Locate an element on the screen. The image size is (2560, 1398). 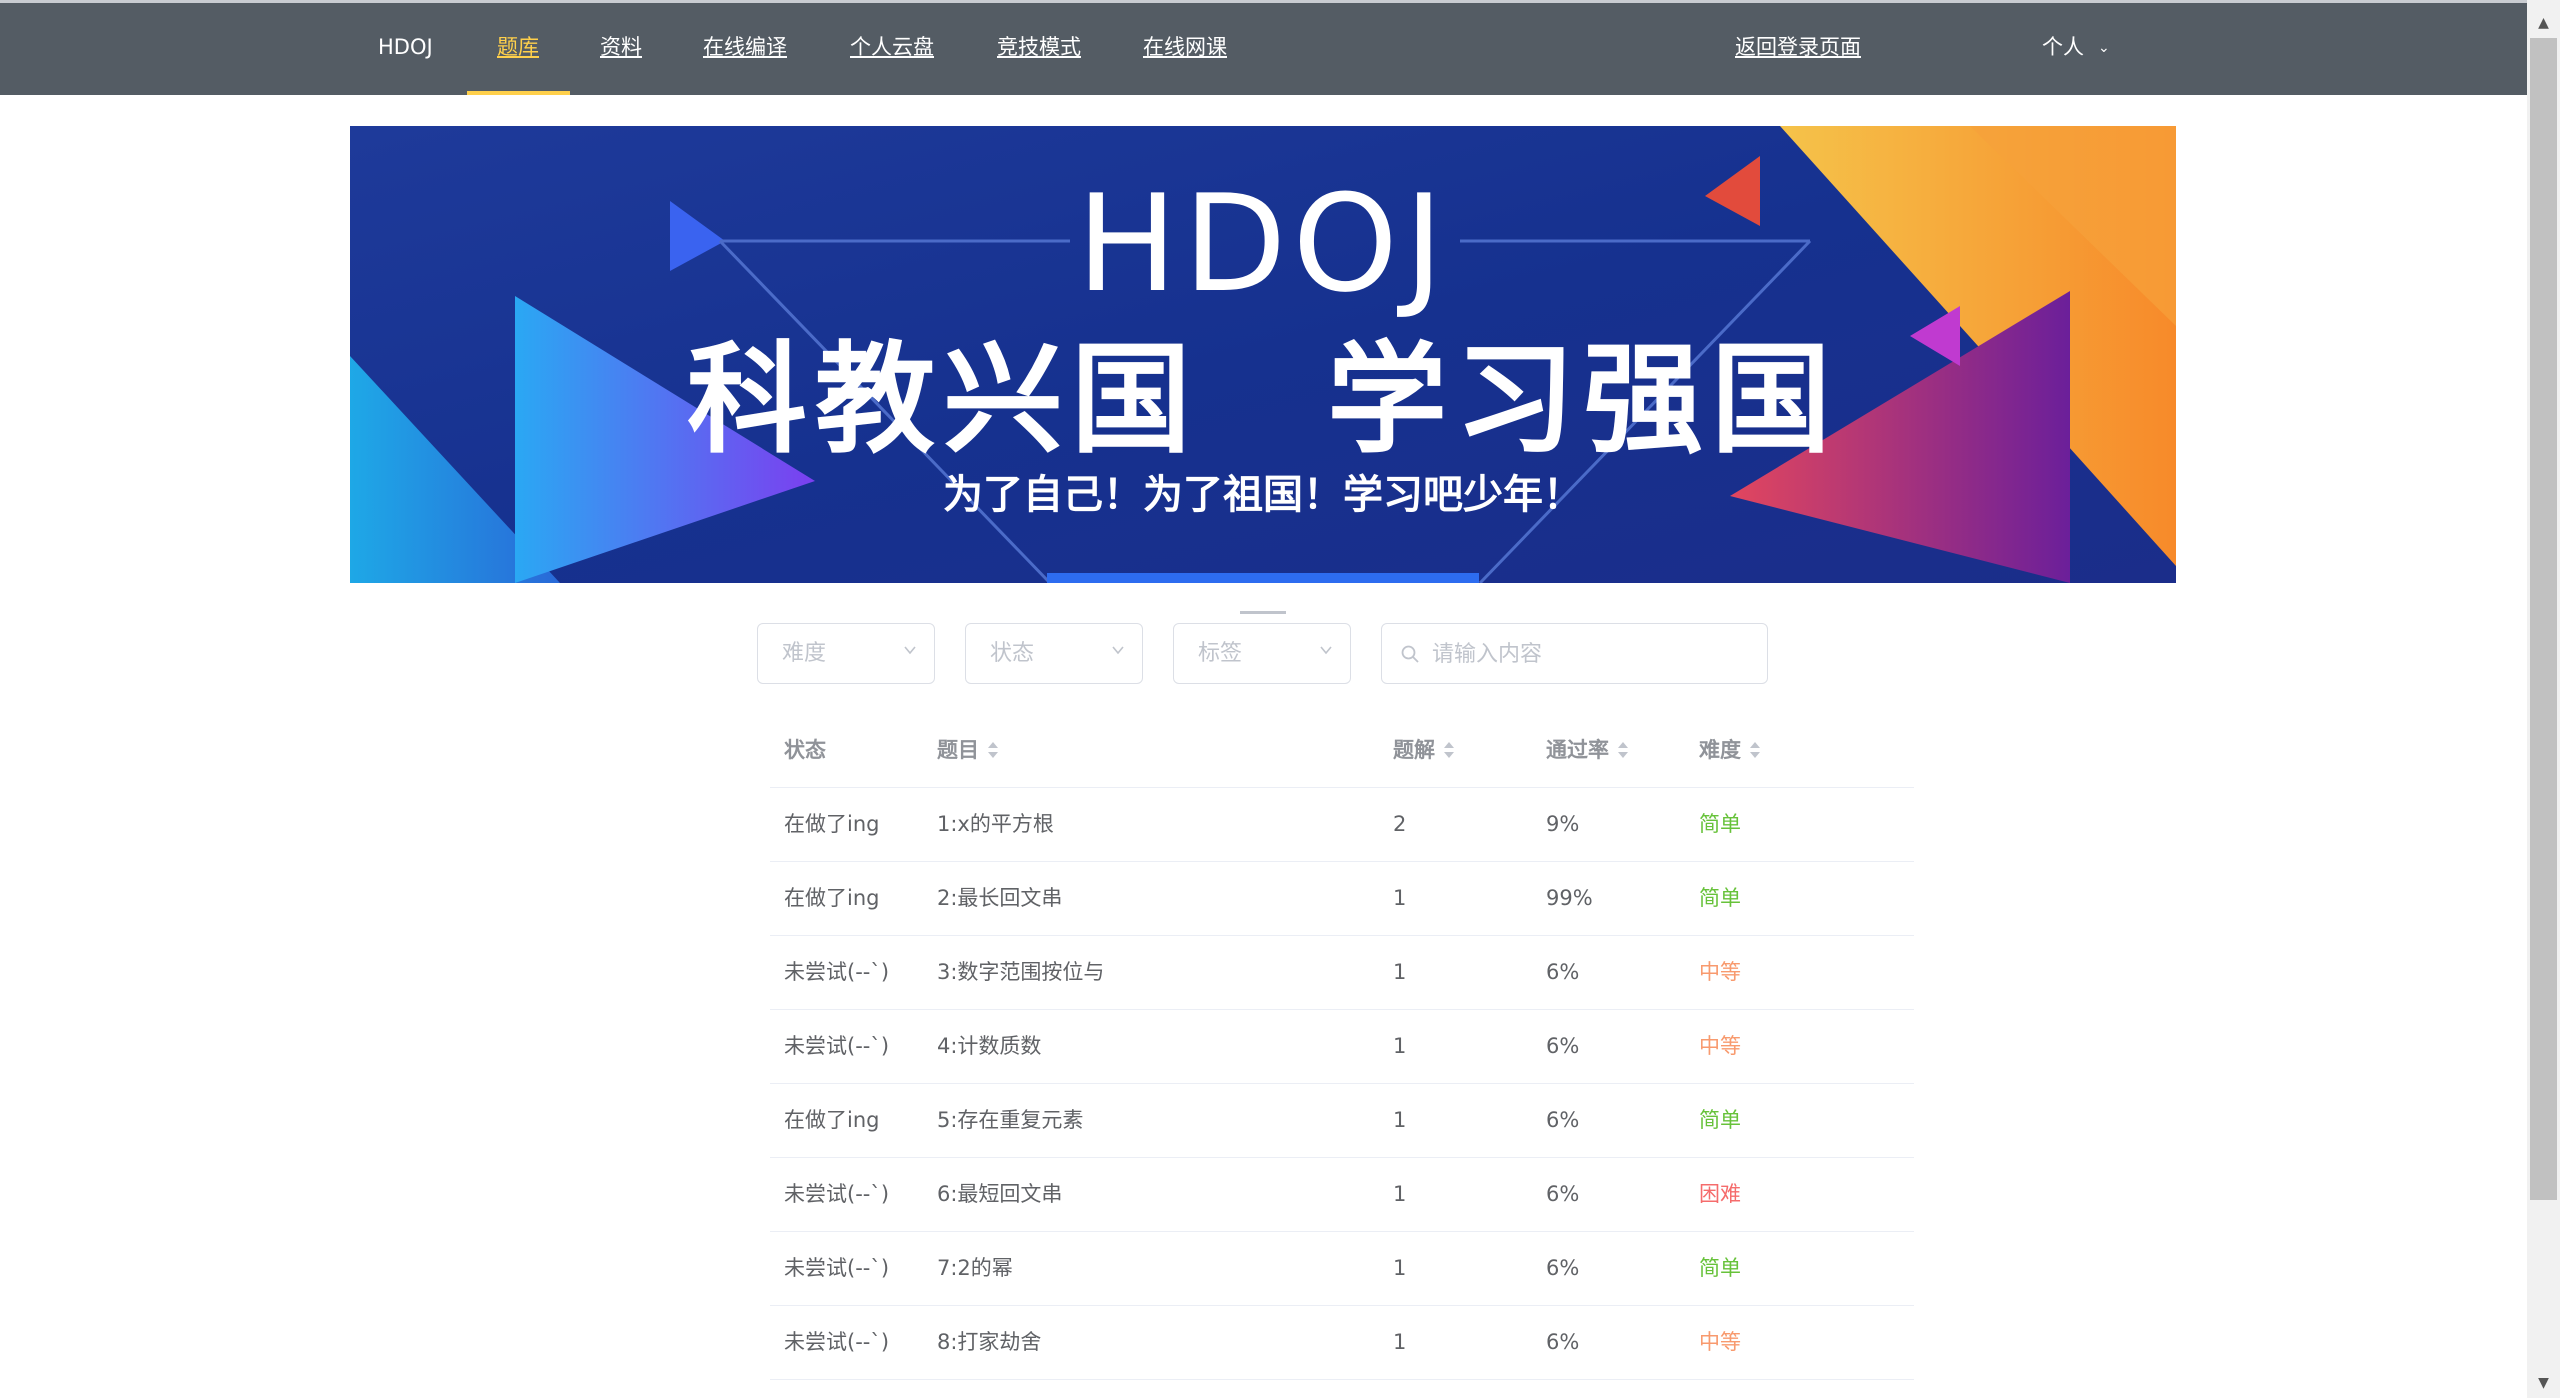
difficulty-select-placeholder: 难度 is located at coordinates (804, 653).